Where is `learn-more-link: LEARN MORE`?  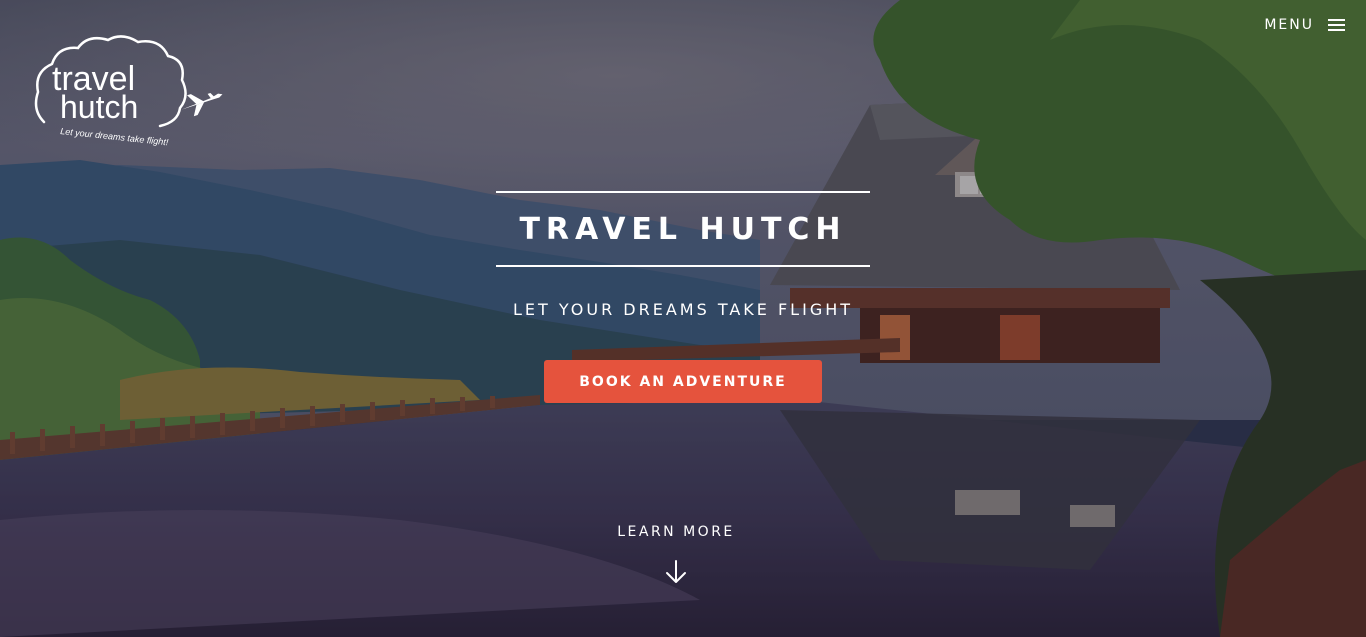 learn-more-link: LEARN MORE is located at coordinates (676, 532).